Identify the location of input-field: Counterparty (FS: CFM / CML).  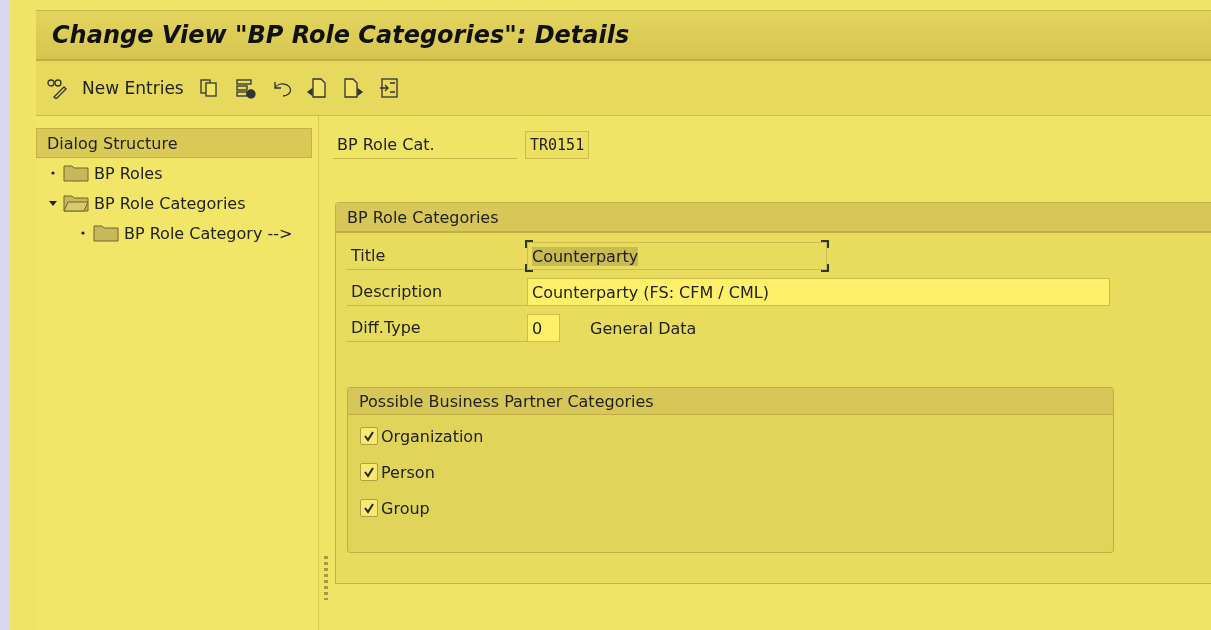
(818, 292).